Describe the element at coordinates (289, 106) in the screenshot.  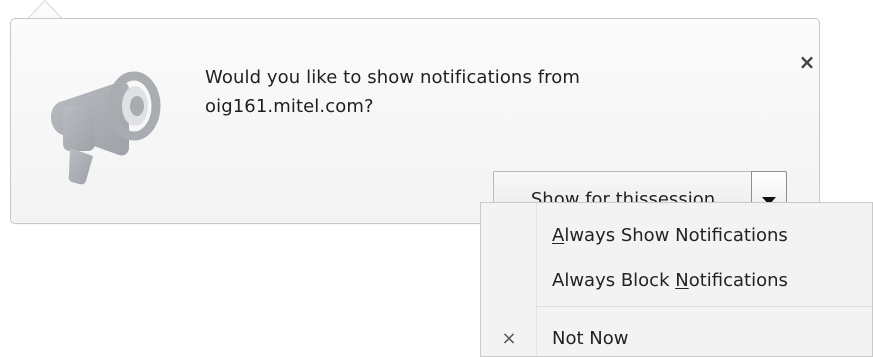
I see `notification-message-line-2: oig161.mitel.com?` at that location.